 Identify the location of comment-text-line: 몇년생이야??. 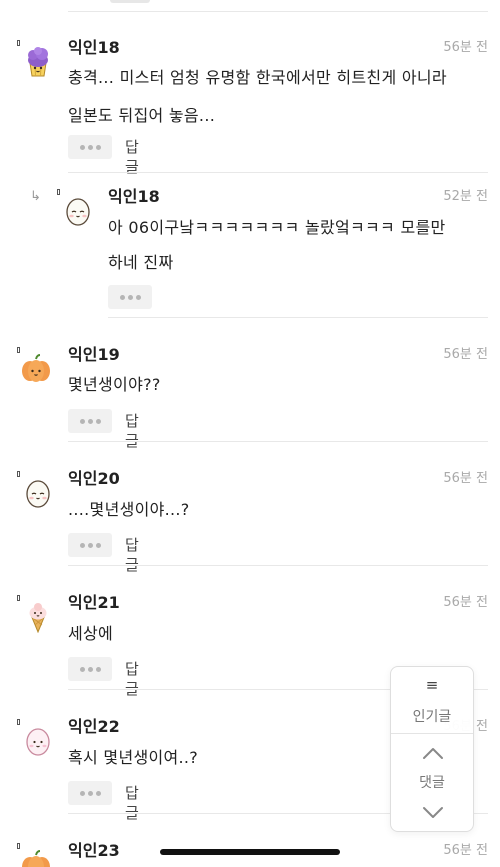
(114, 384).